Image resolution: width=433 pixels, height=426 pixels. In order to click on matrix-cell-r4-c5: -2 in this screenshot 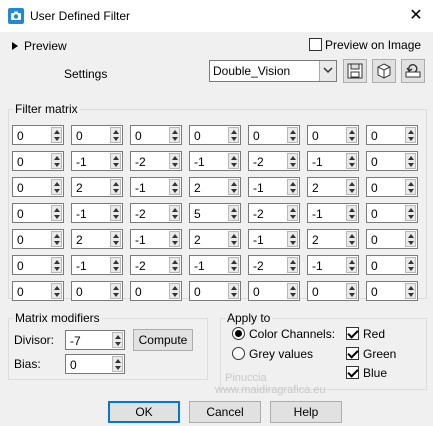, I will do `click(274, 213)`.